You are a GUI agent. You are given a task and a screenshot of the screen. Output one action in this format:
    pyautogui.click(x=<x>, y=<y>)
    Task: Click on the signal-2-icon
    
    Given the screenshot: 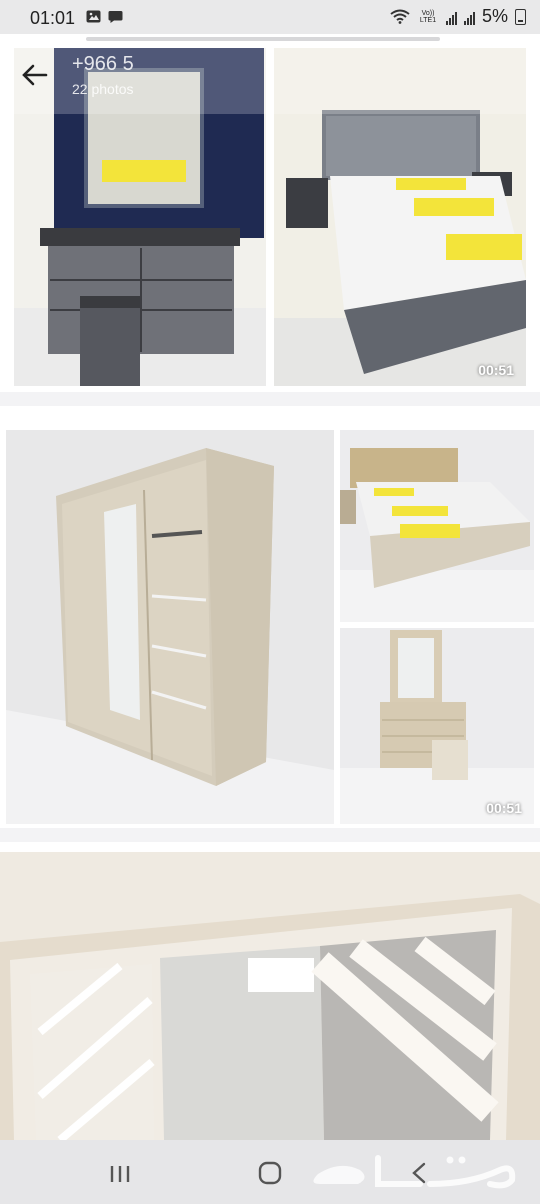 What is the action you would take?
    pyautogui.click(x=469, y=17)
    